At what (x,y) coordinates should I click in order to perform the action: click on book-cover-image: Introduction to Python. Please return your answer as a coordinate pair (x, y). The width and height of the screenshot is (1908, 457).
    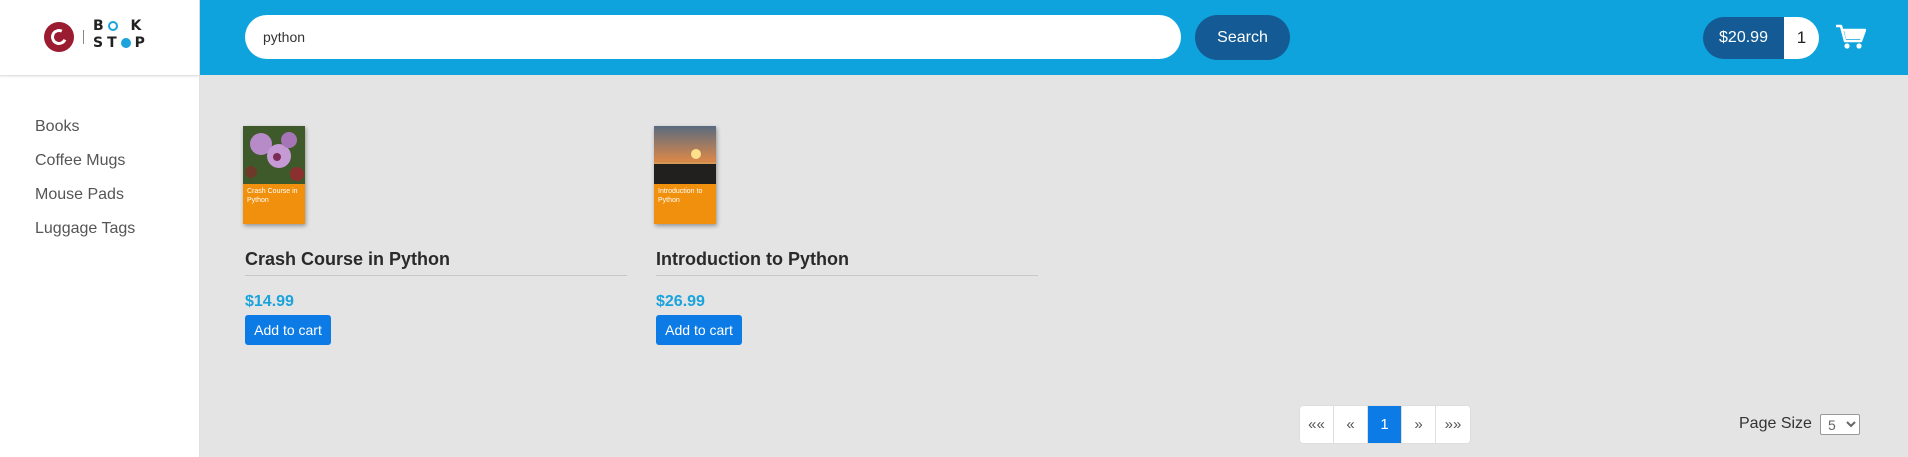
    Looking at the image, I should click on (685, 175).